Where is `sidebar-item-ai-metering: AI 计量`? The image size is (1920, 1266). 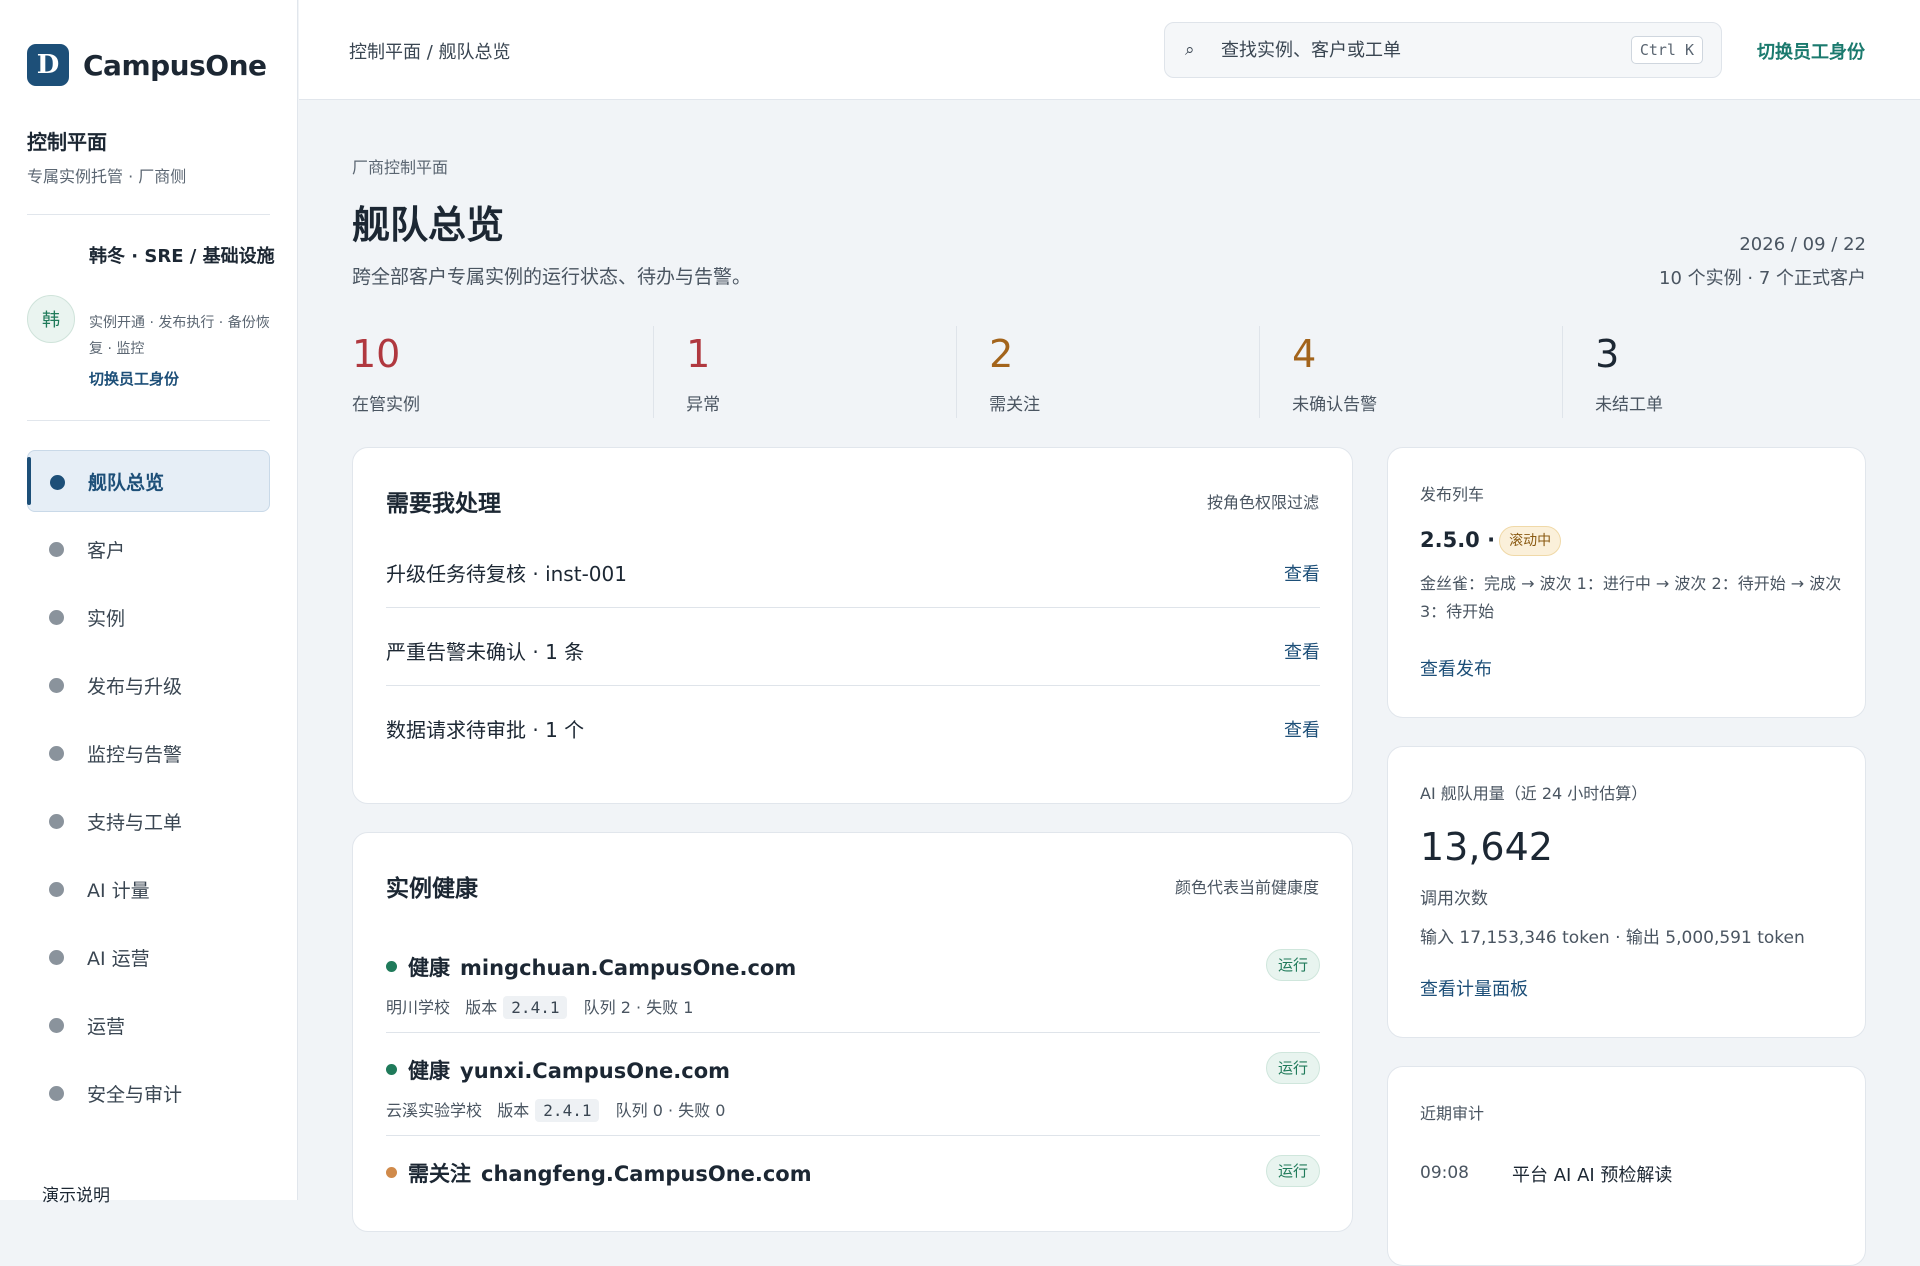 sidebar-item-ai-metering: AI 计量 is located at coordinates (148, 889).